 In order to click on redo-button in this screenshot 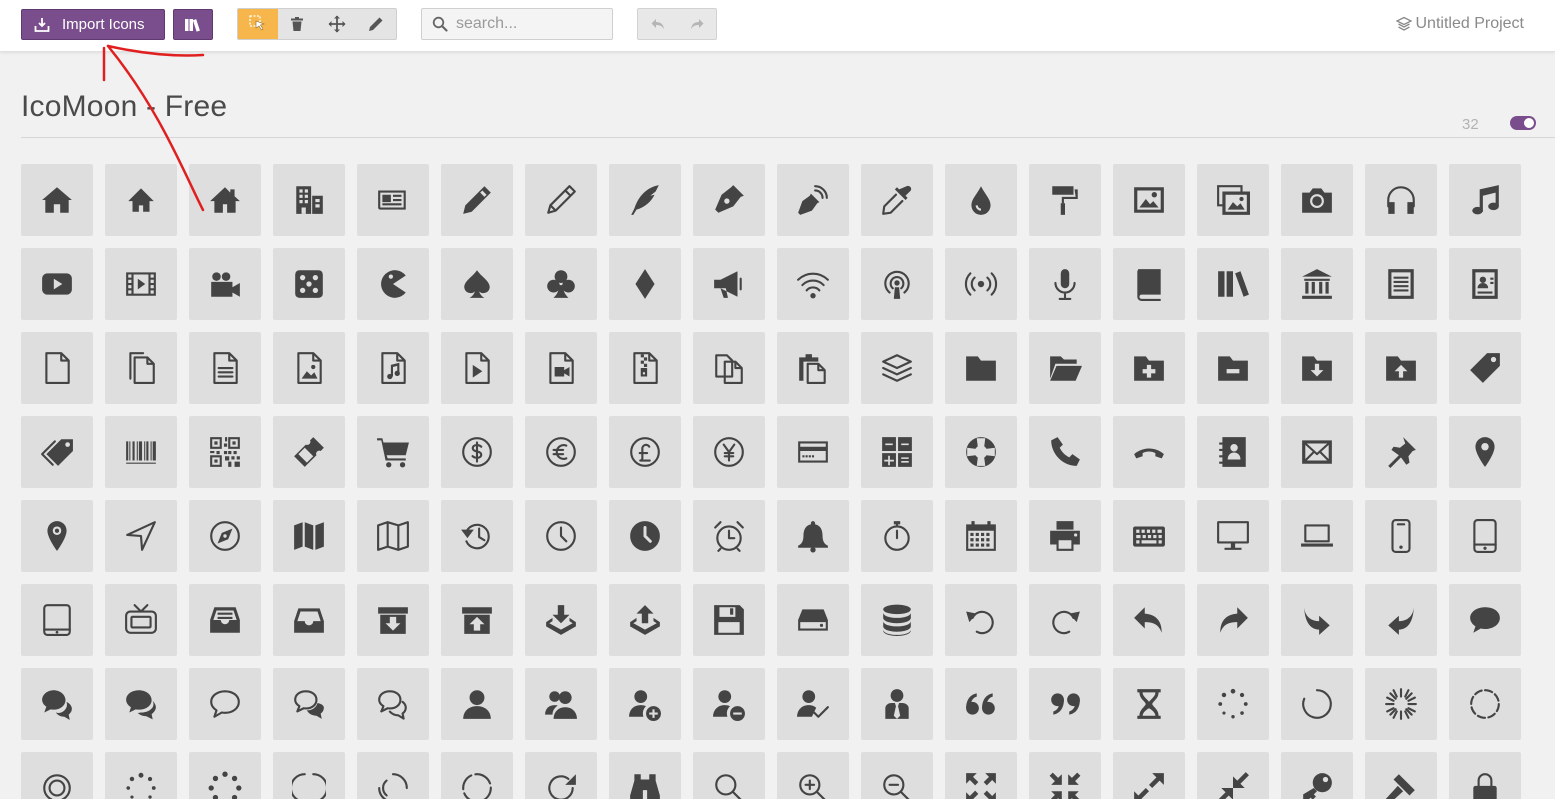, I will do `click(696, 24)`.